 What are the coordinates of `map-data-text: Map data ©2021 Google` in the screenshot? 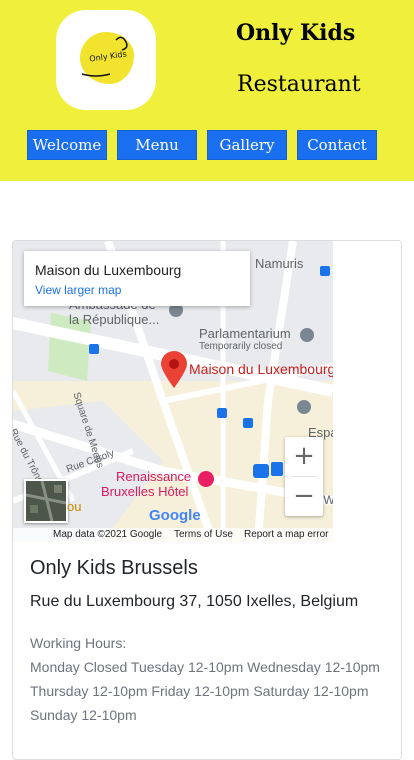 It's located at (108, 534).